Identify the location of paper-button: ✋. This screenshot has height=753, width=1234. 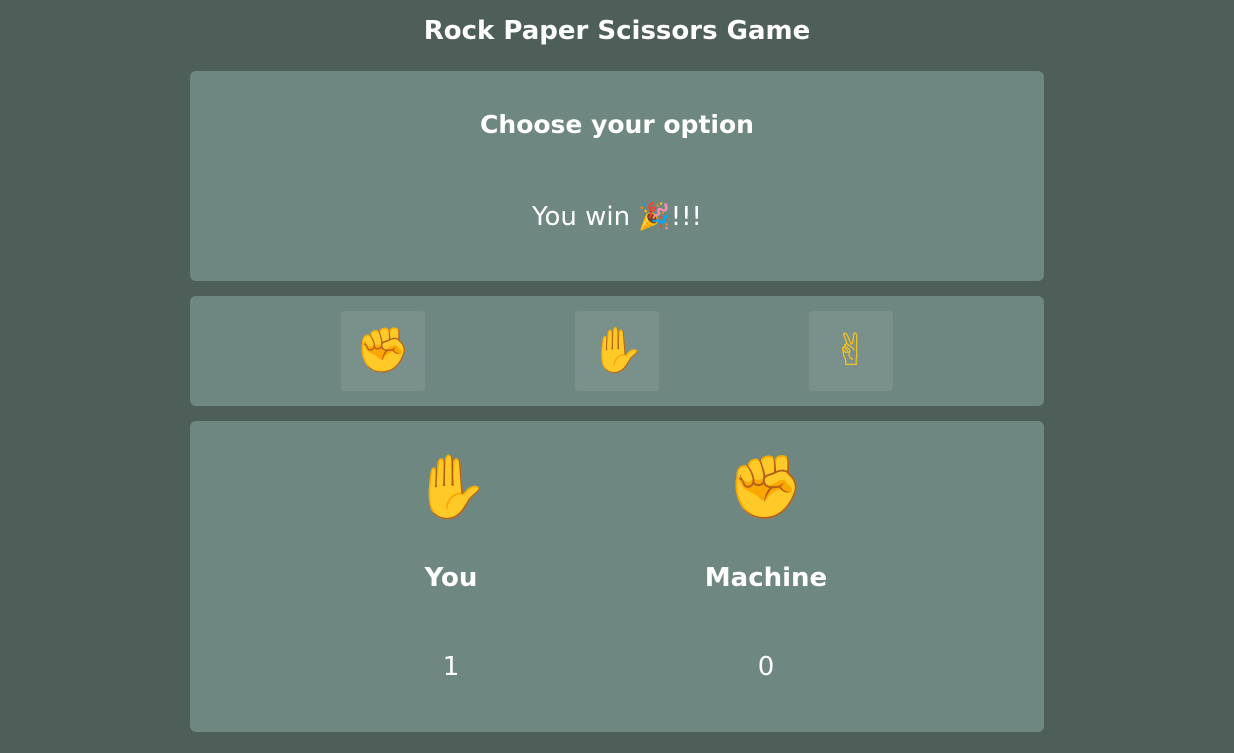
(617, 351).